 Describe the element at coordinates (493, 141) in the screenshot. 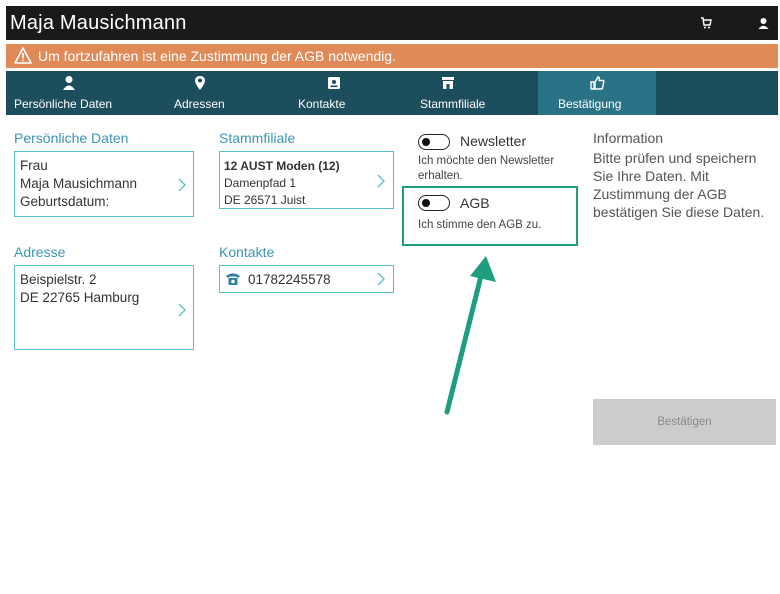

I see `newsletter-label: Newsletter` at that location.